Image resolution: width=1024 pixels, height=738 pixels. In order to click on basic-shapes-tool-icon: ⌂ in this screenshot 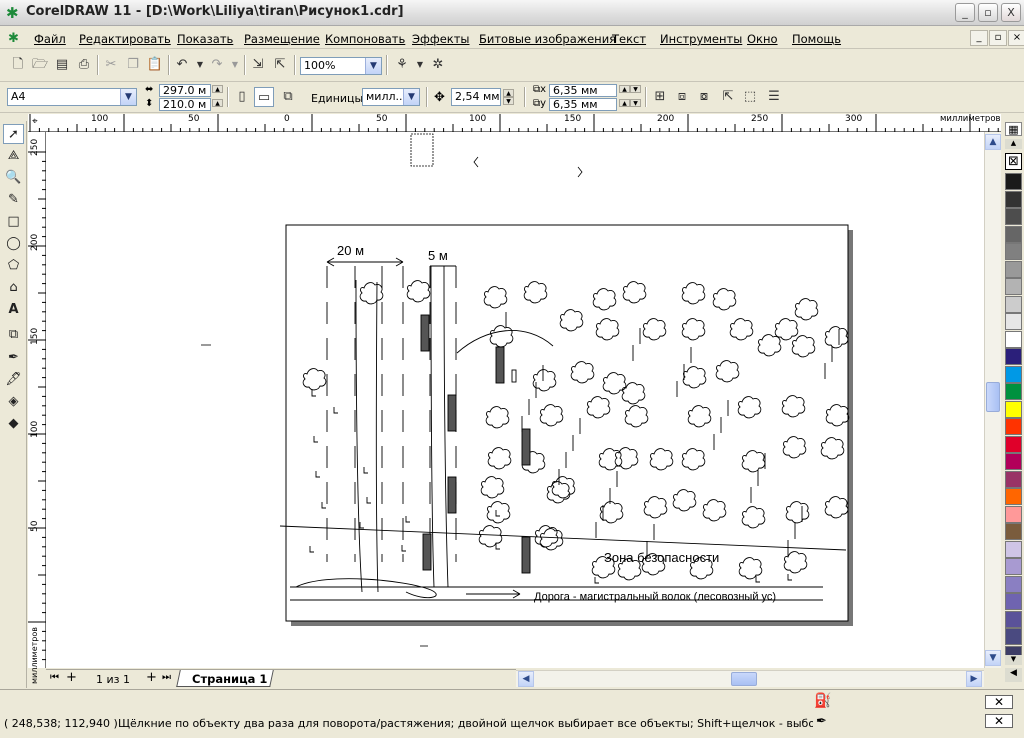, I will do `click(13, 288)`.